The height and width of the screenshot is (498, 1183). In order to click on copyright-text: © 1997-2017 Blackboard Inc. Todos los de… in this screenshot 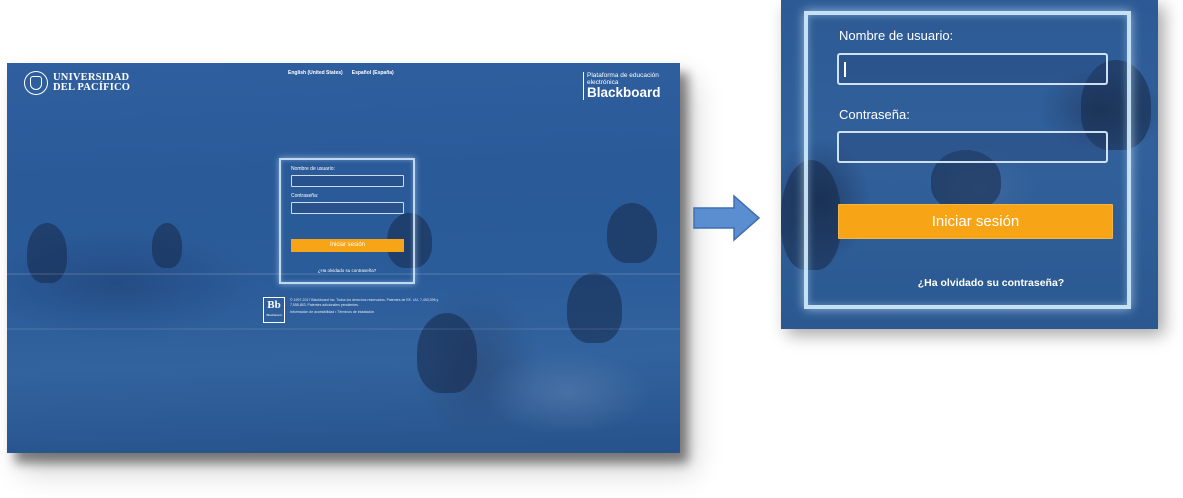, I will do `click(364, 302)`.